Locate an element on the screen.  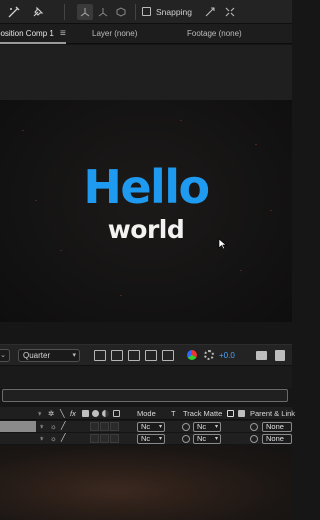
tab-footage: Footage (none) is located at coordinates (214, 34).